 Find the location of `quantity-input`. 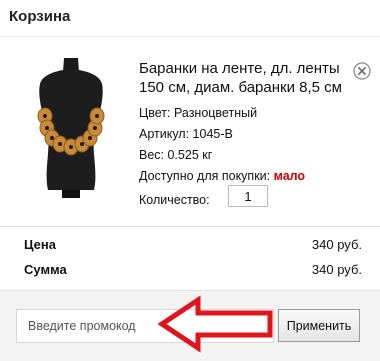

quantity-input is located at coordinates (248, 196).